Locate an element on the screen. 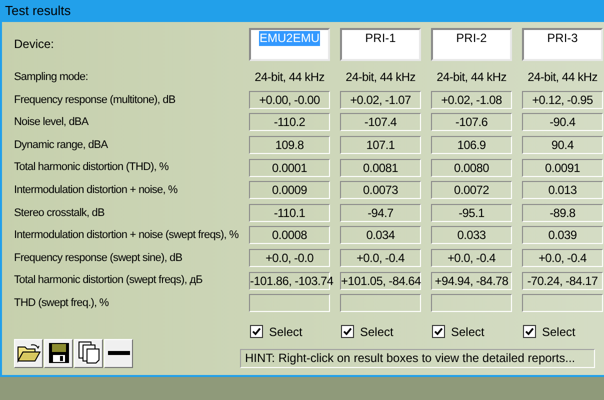 The width and height of the screenshot is (604, 400). row-label: Dynamic range, dBA is located at coordinates (61, 145).